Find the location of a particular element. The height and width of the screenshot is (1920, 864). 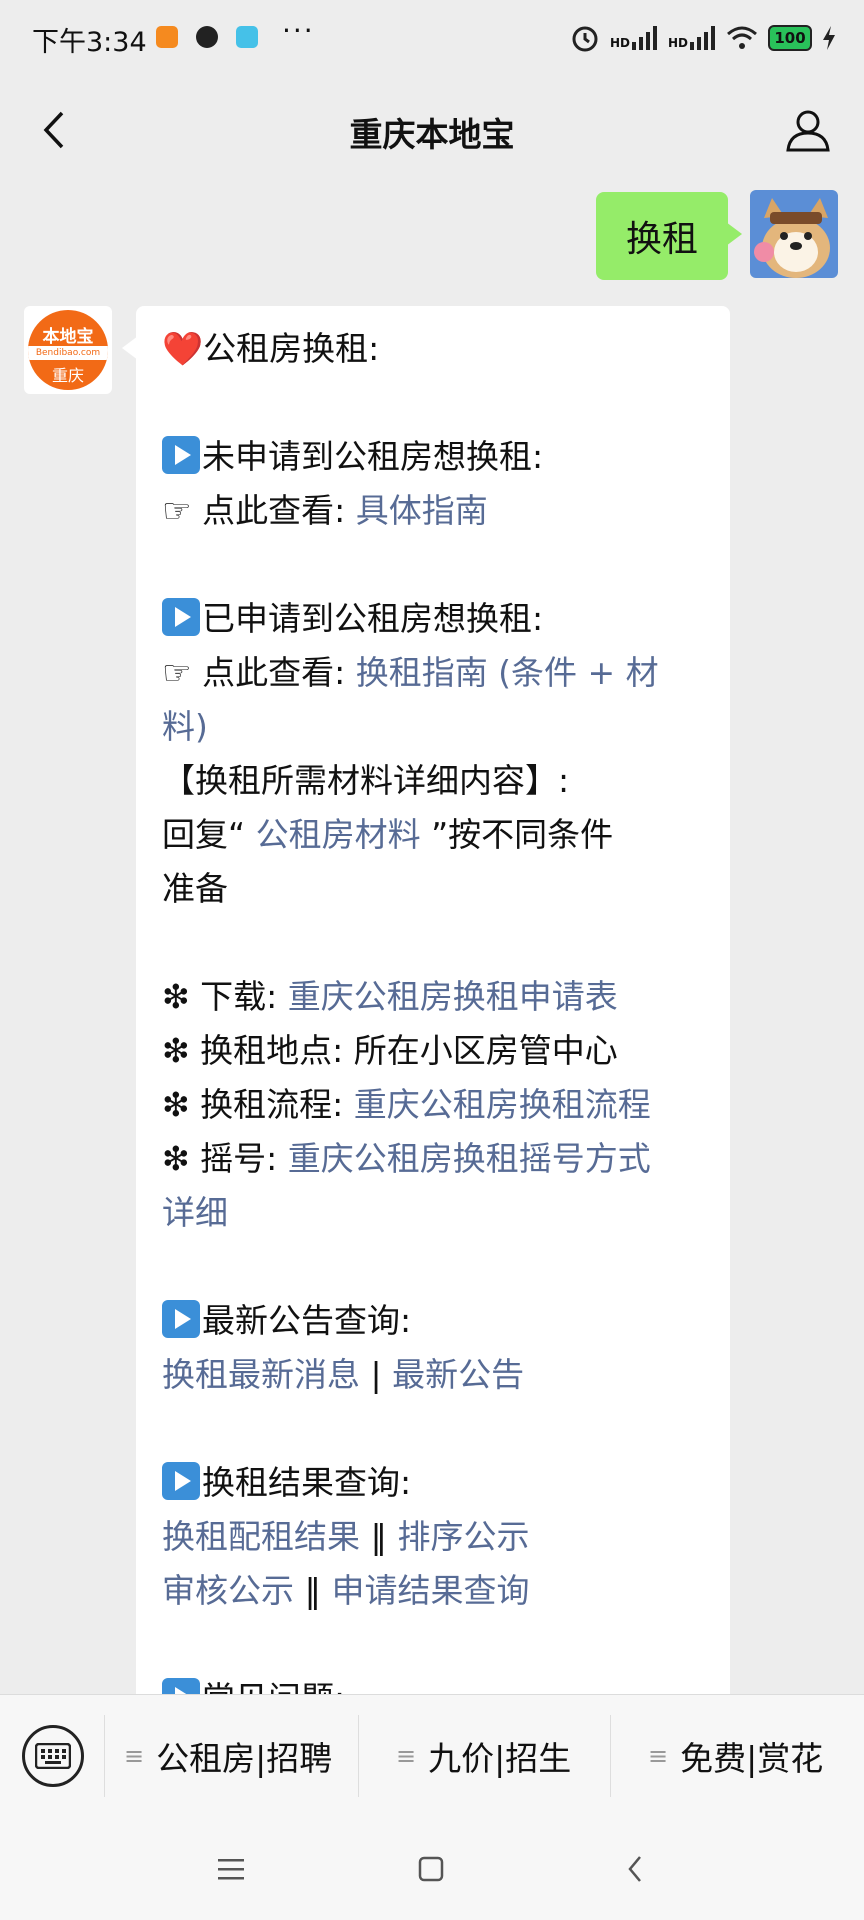

materials-title: 【换租所需材料详细内容】: is located at coordinates (366, 780).